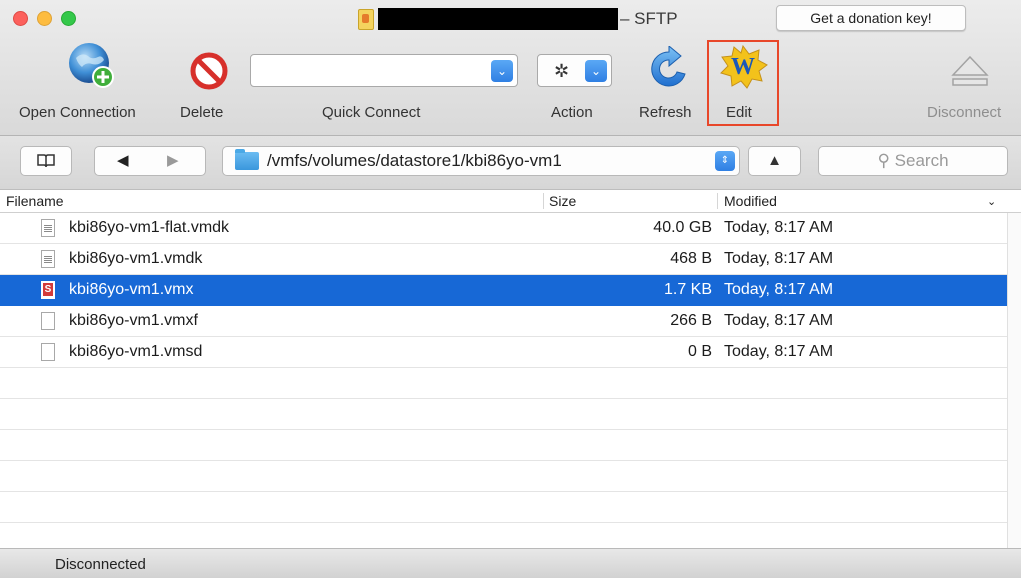 The image size is (1021, 578). What do you see at coordinates (48, 290) in the screenshot?
I see `script-document-icon` at bounding box center [48, 290].